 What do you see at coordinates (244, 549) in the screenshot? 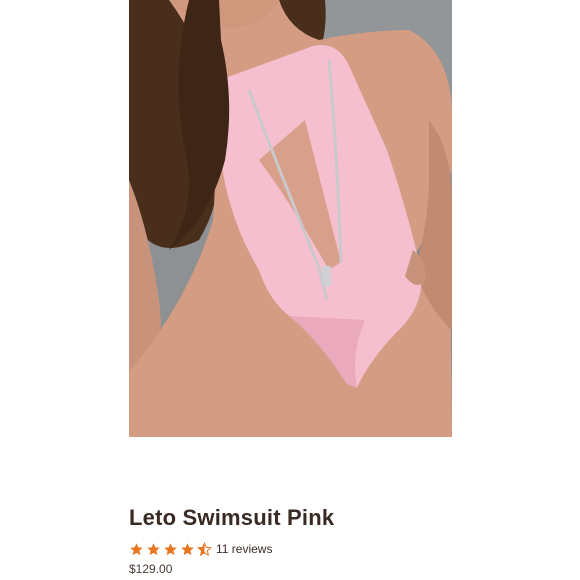
I see `reviews-count-link: 11 reviews` at bounding box center [244, 549].